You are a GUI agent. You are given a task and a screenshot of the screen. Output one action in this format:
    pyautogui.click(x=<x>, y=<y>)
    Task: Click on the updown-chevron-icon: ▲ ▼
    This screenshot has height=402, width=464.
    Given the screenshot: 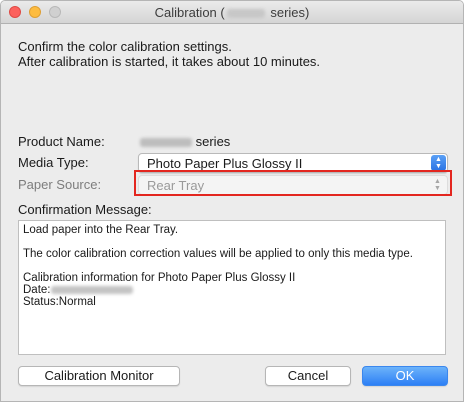 What is the action you would take?
    pyautogui.click(x=438, y=163)
    